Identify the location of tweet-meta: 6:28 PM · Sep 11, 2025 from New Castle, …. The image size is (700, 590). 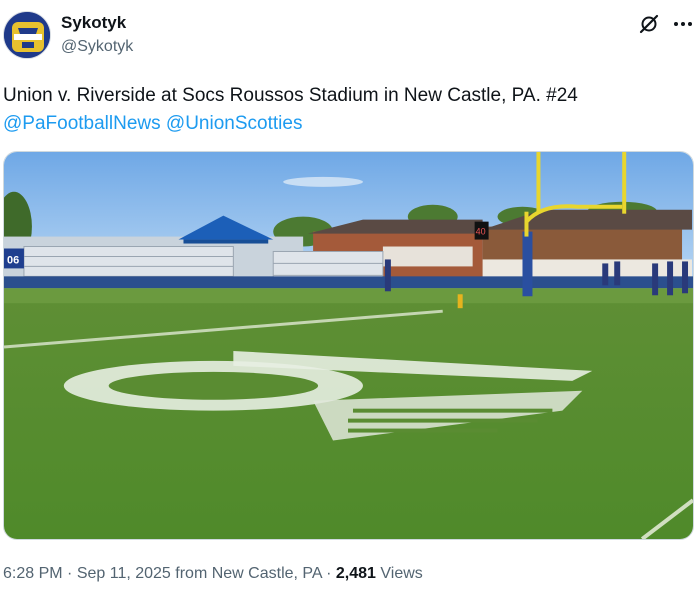
(213, 574).